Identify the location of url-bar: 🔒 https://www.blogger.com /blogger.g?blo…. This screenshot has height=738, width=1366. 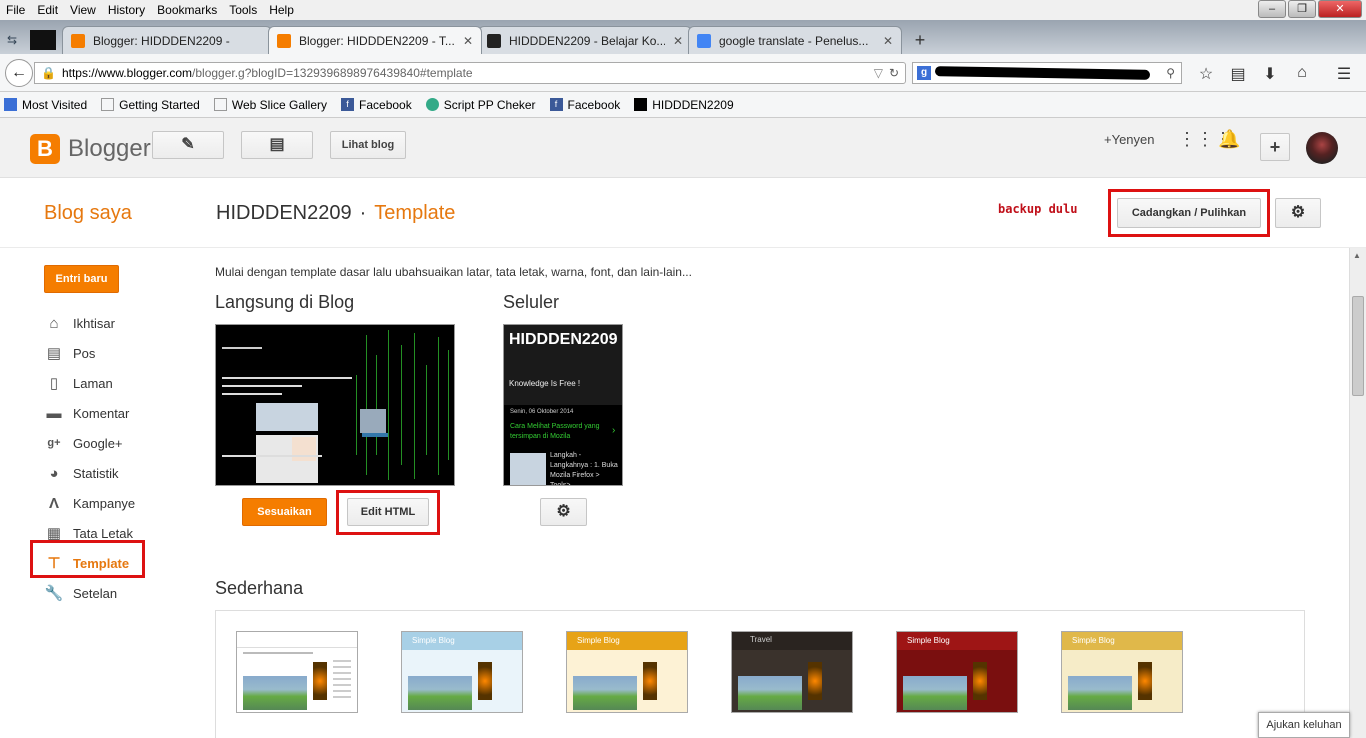
(470, 73).